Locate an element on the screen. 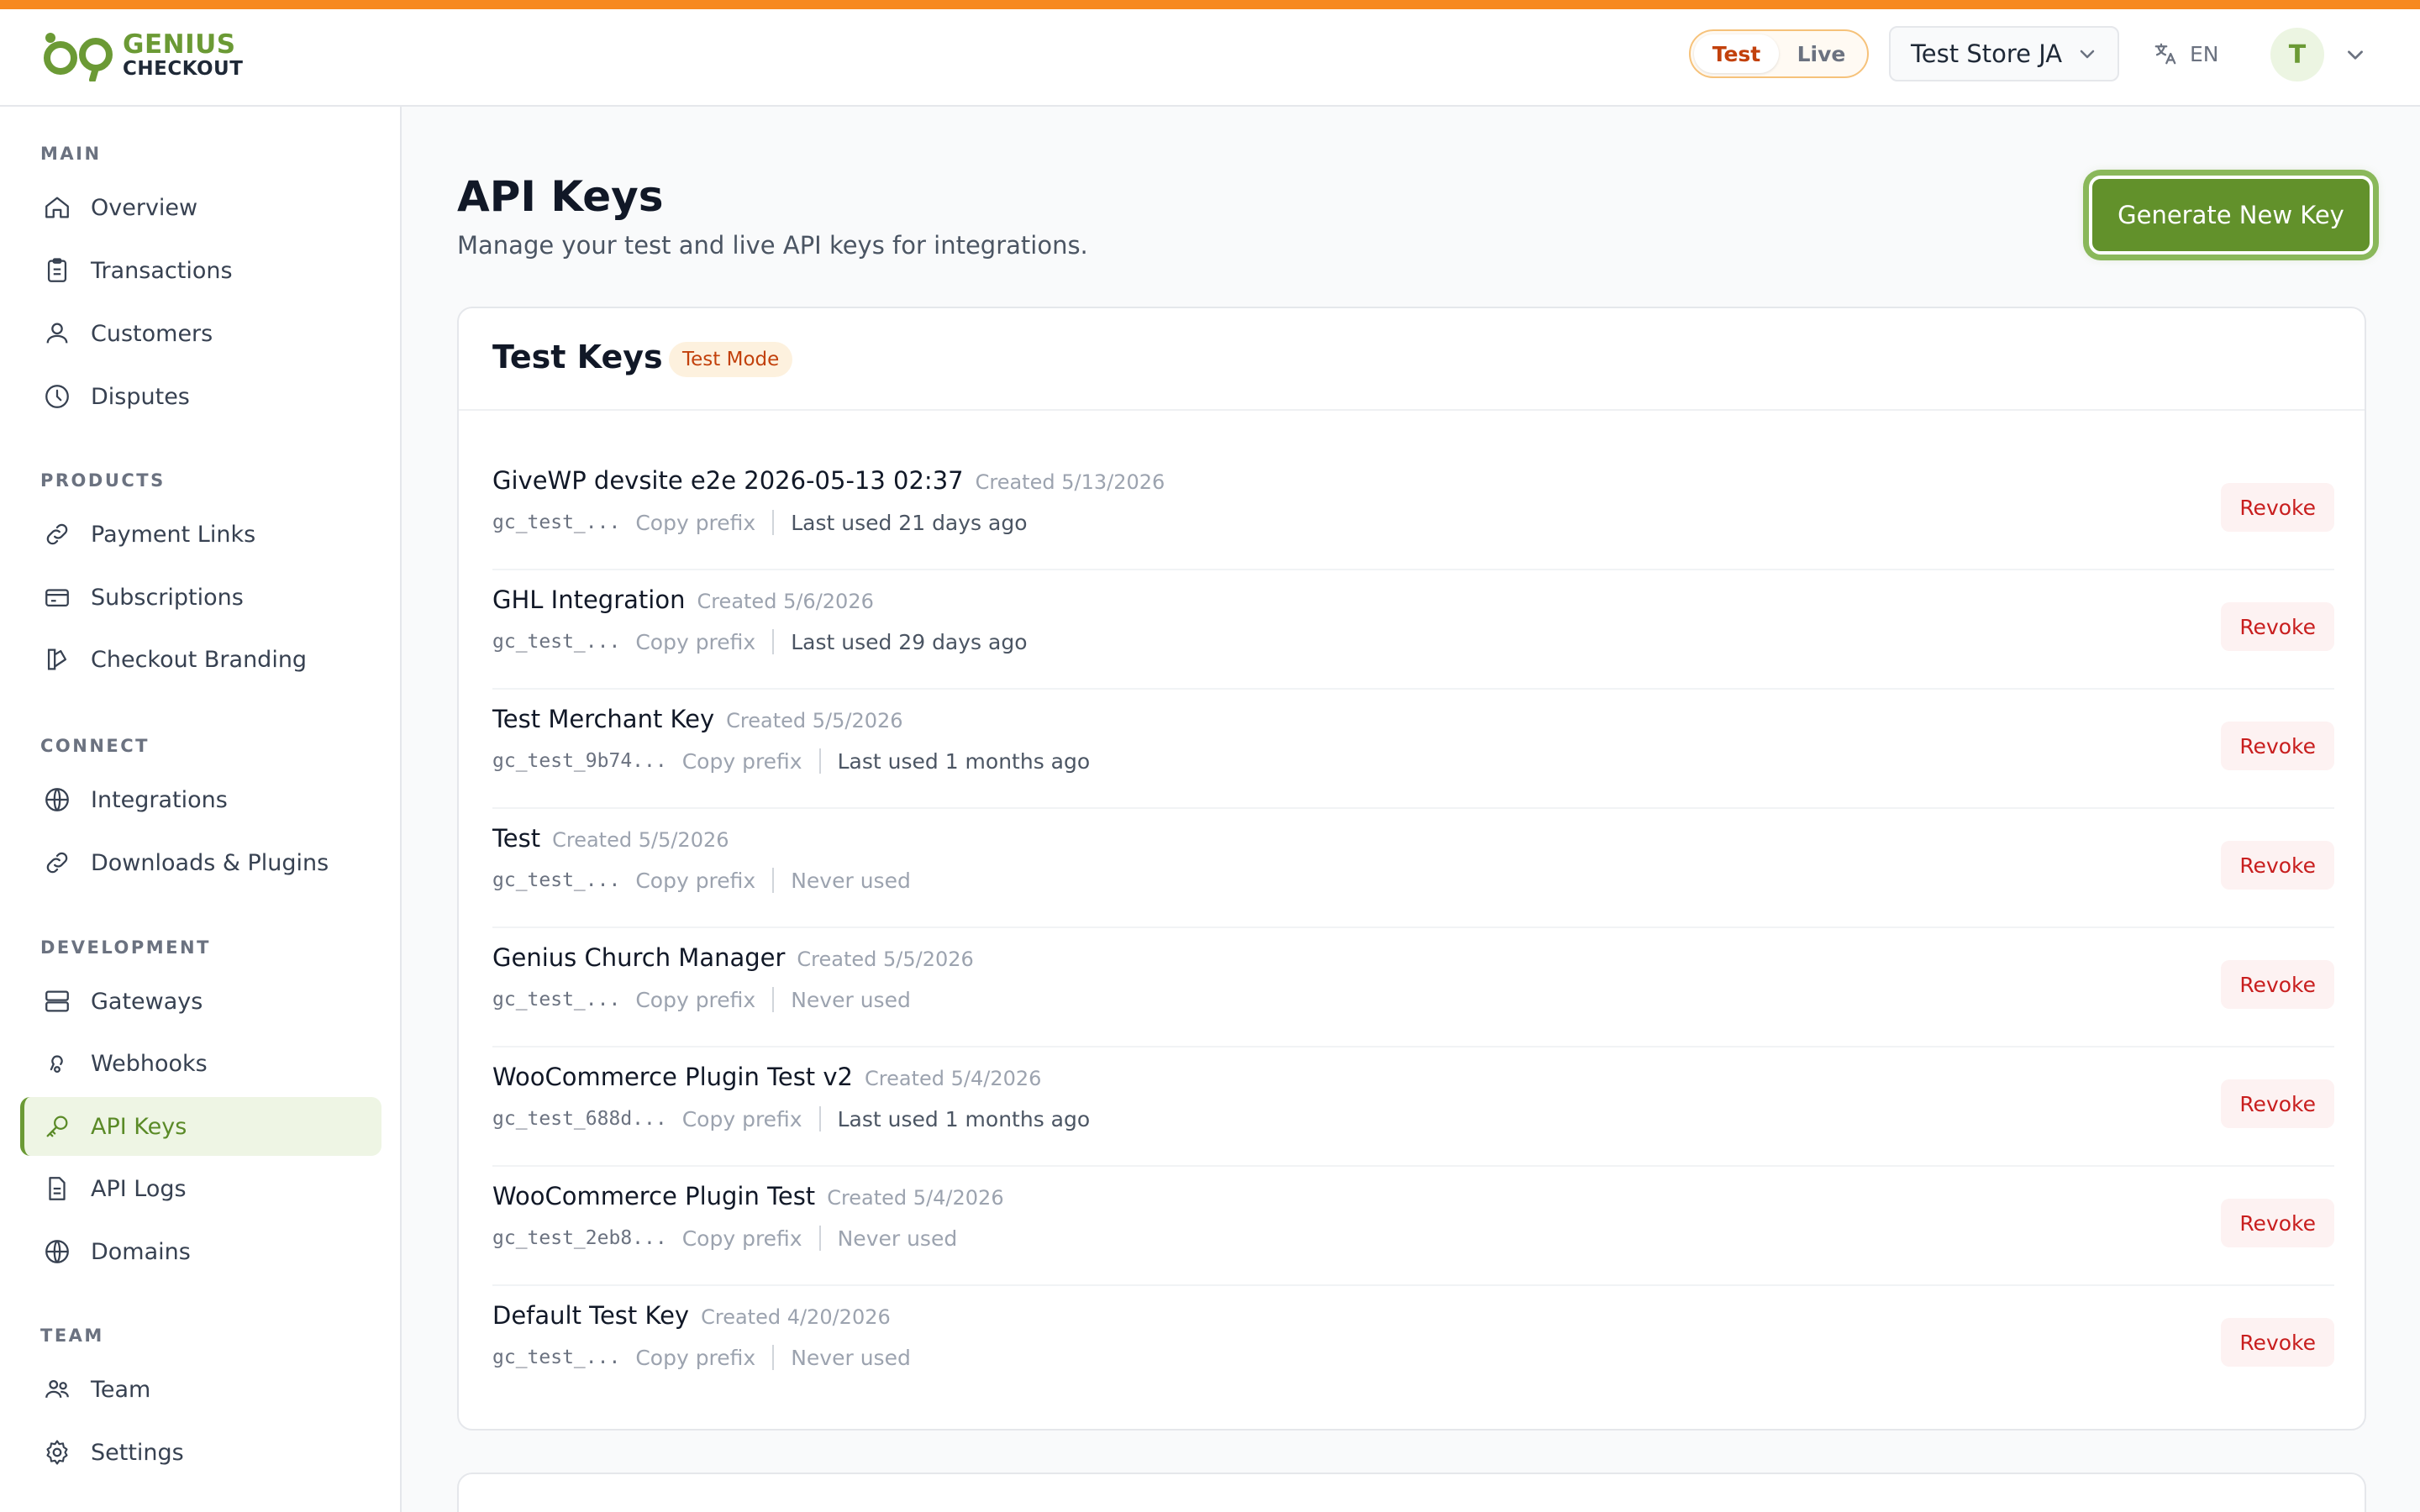  brand-logo: GENIUS CHECKOUT is located at coordinates (142, 55).